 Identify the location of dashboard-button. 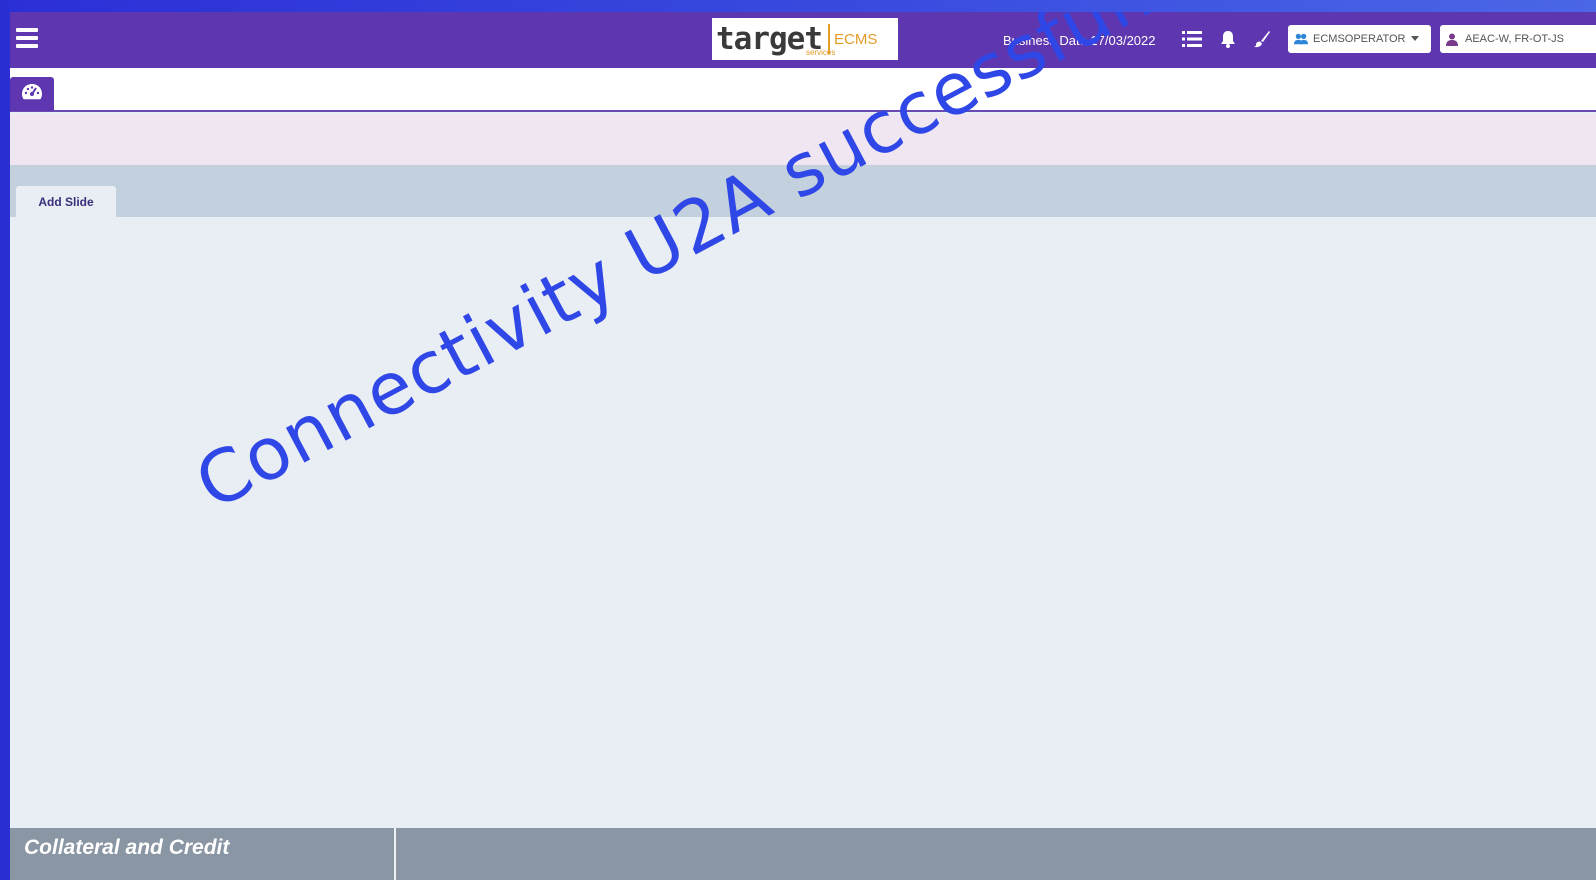
(32, 94).